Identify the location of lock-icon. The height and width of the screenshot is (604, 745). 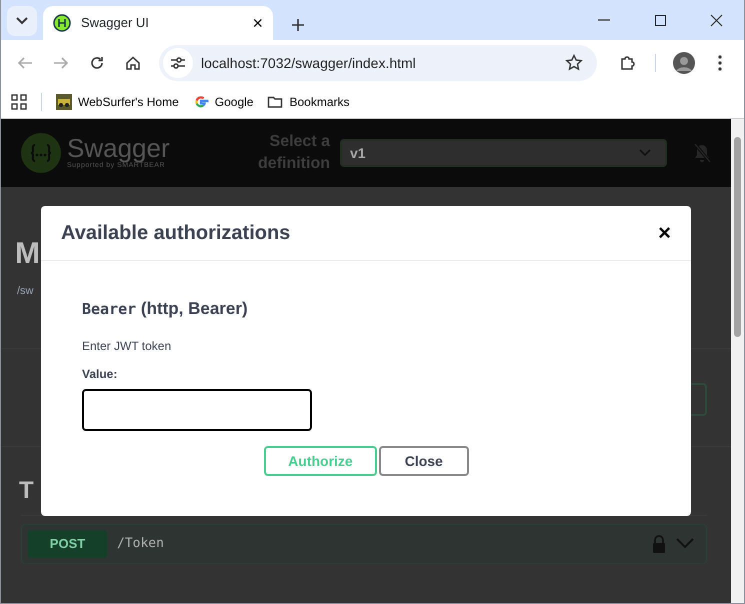
(659, 543).